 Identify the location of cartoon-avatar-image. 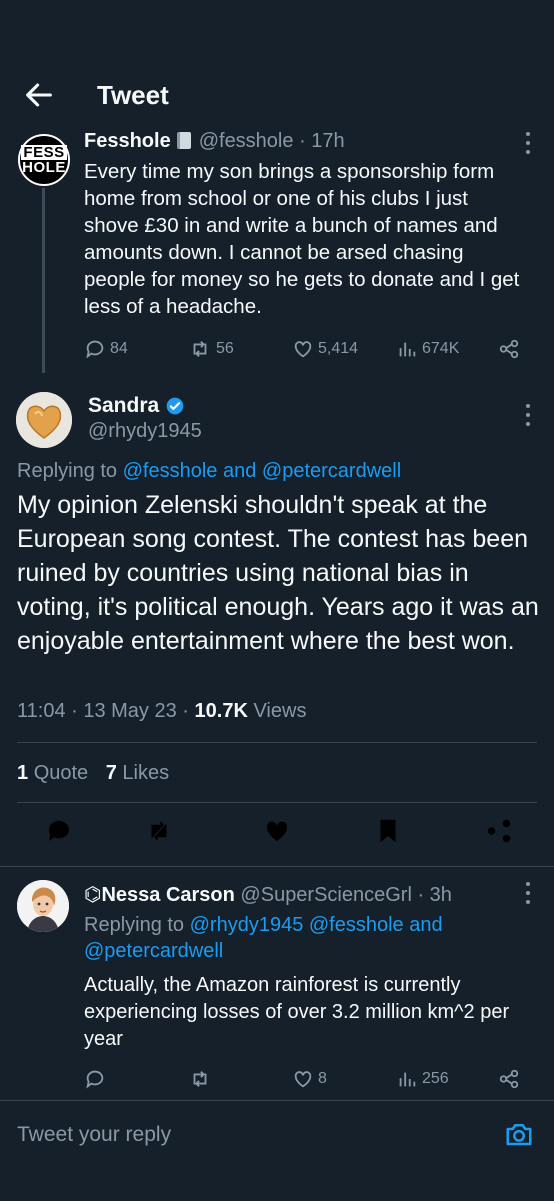
(43, 906).